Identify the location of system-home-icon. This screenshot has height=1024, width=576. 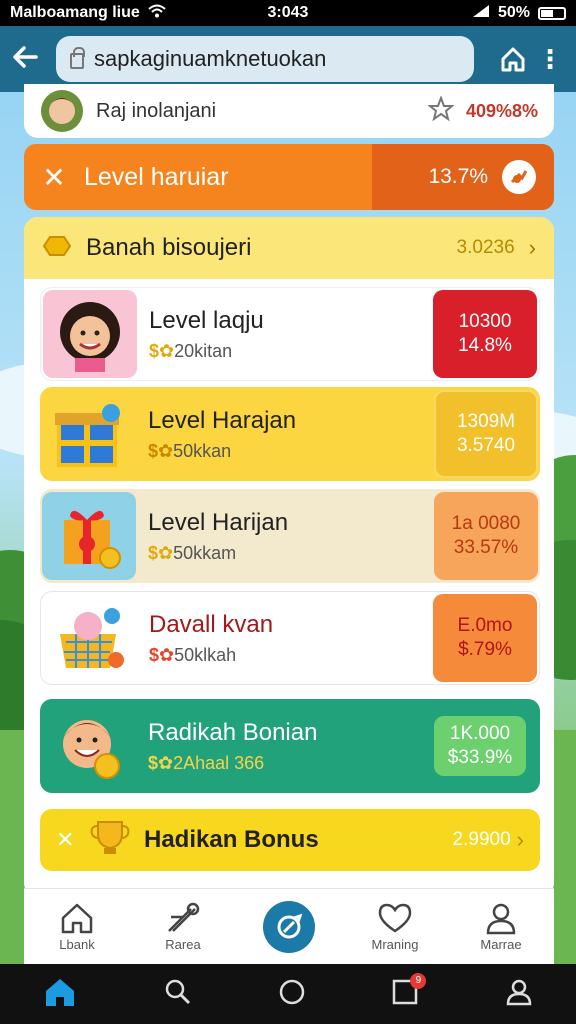
(60, 994).